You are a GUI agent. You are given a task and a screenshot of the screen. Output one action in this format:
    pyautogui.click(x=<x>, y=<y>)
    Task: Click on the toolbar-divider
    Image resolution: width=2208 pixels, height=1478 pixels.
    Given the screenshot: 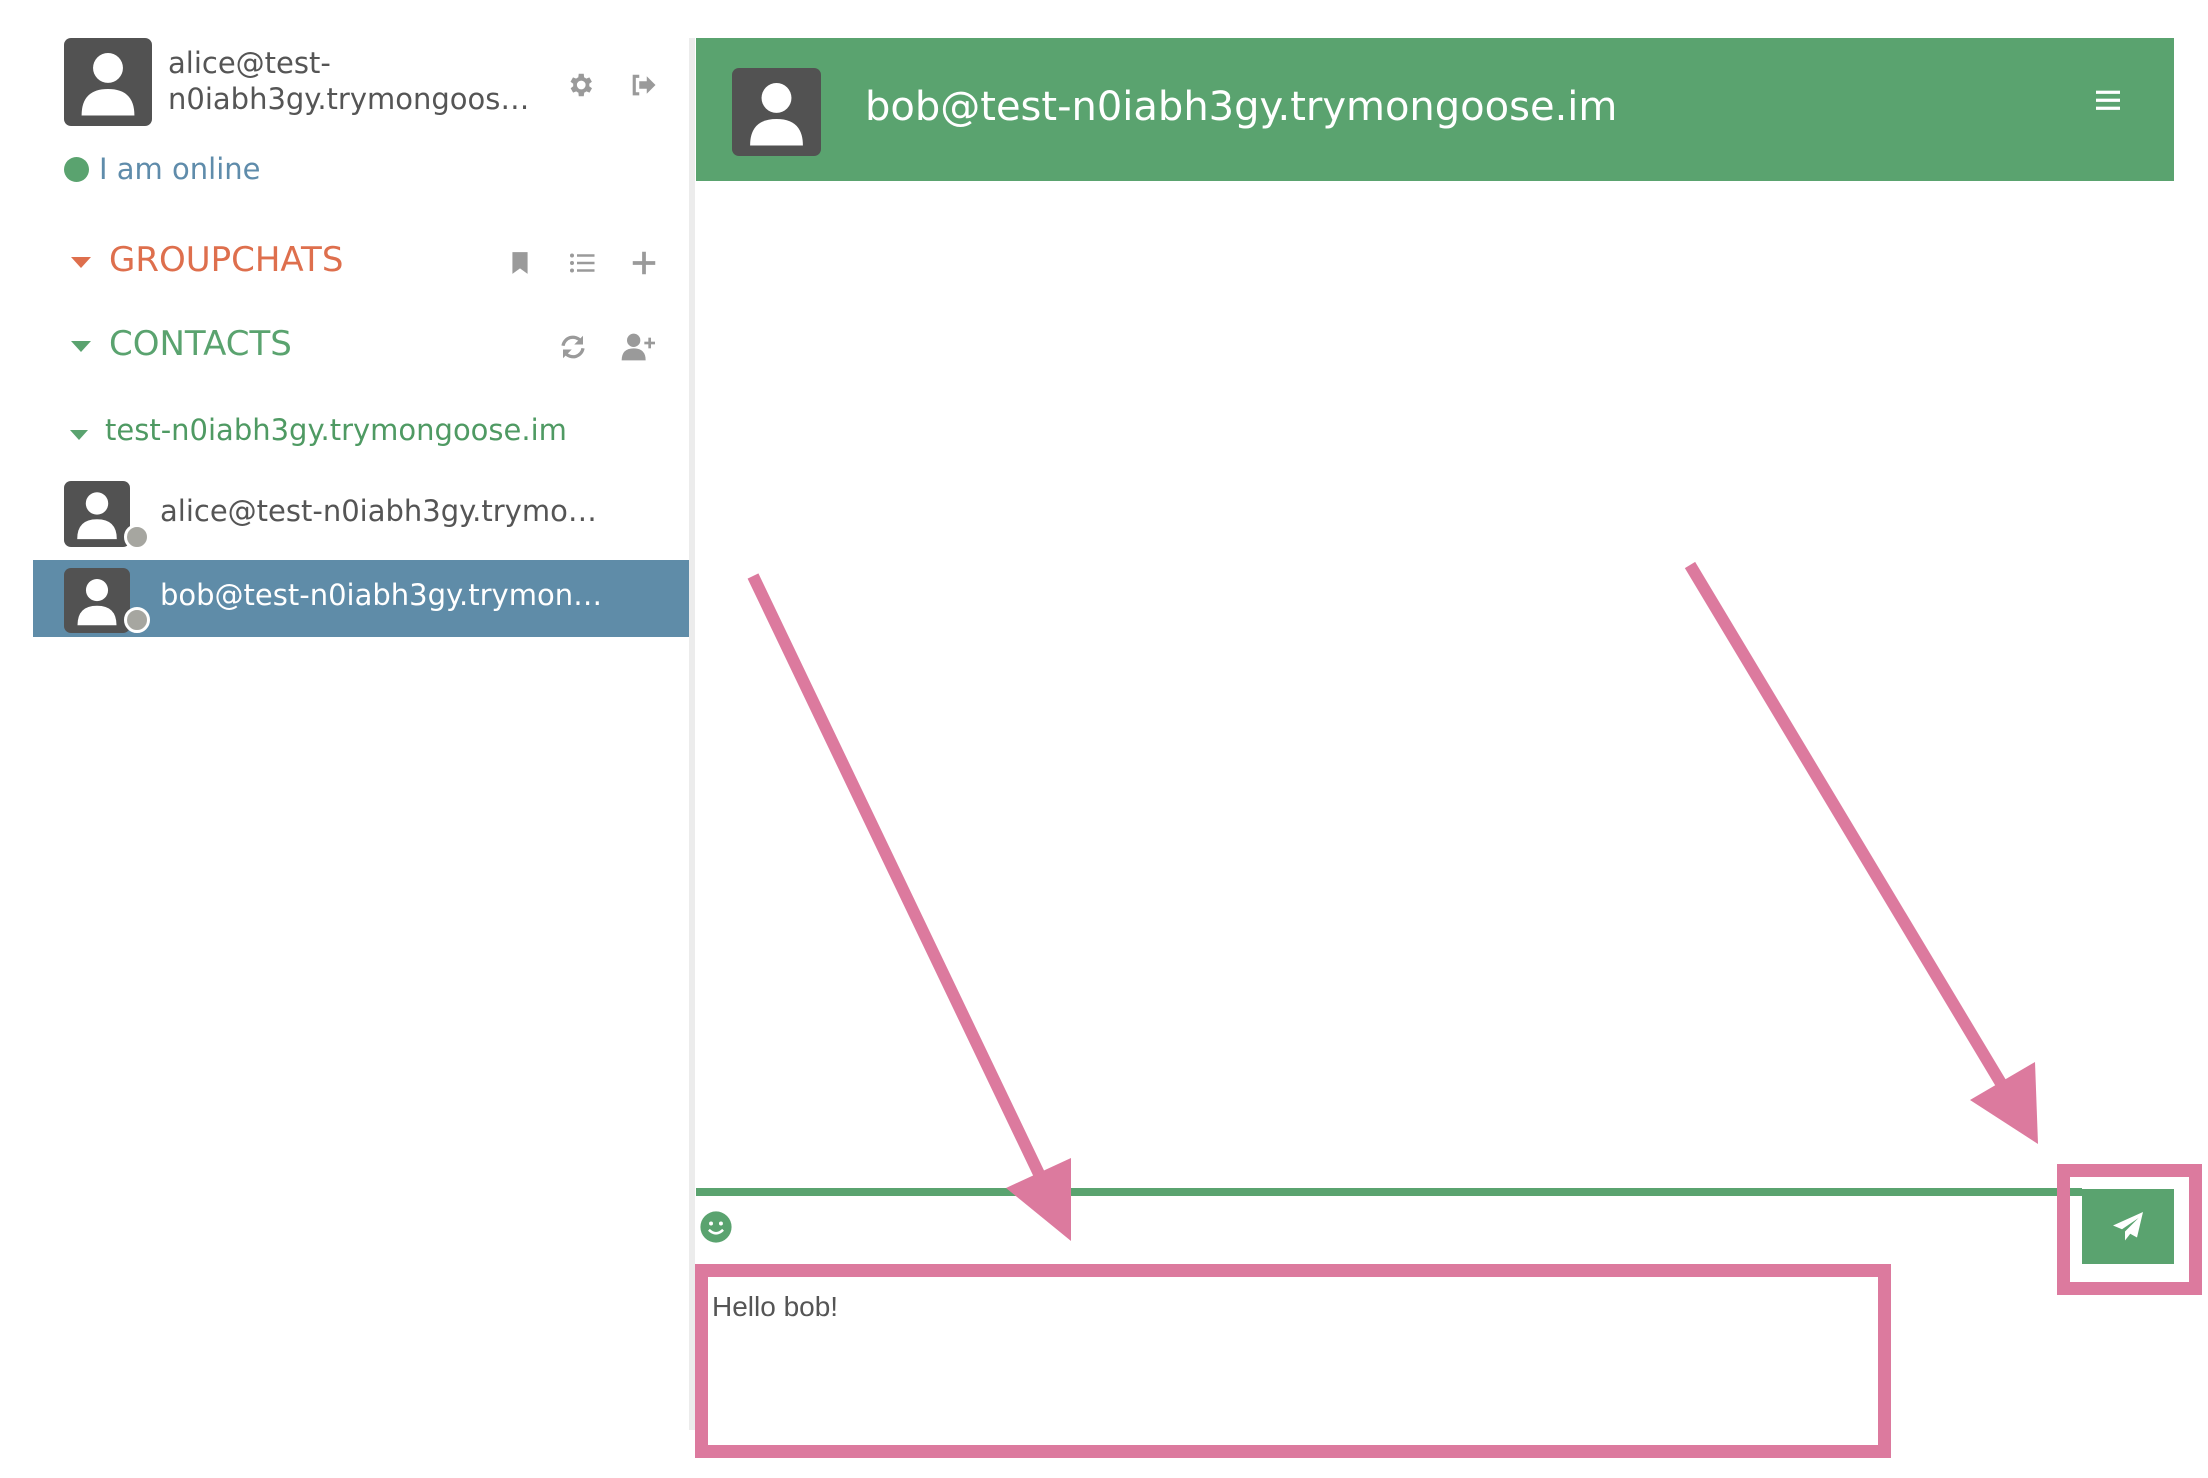 What is the action you would take?
    pyautogui.click(x=1389, y=1192)
    